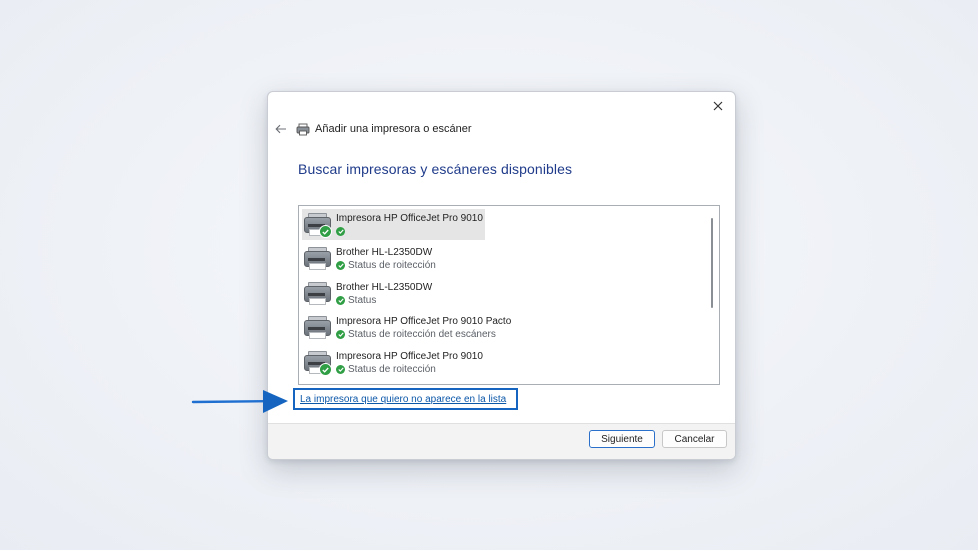 The image size is (978, 550). I want to click on printer-status: Status de roitección det escáners, so click(423, 334).